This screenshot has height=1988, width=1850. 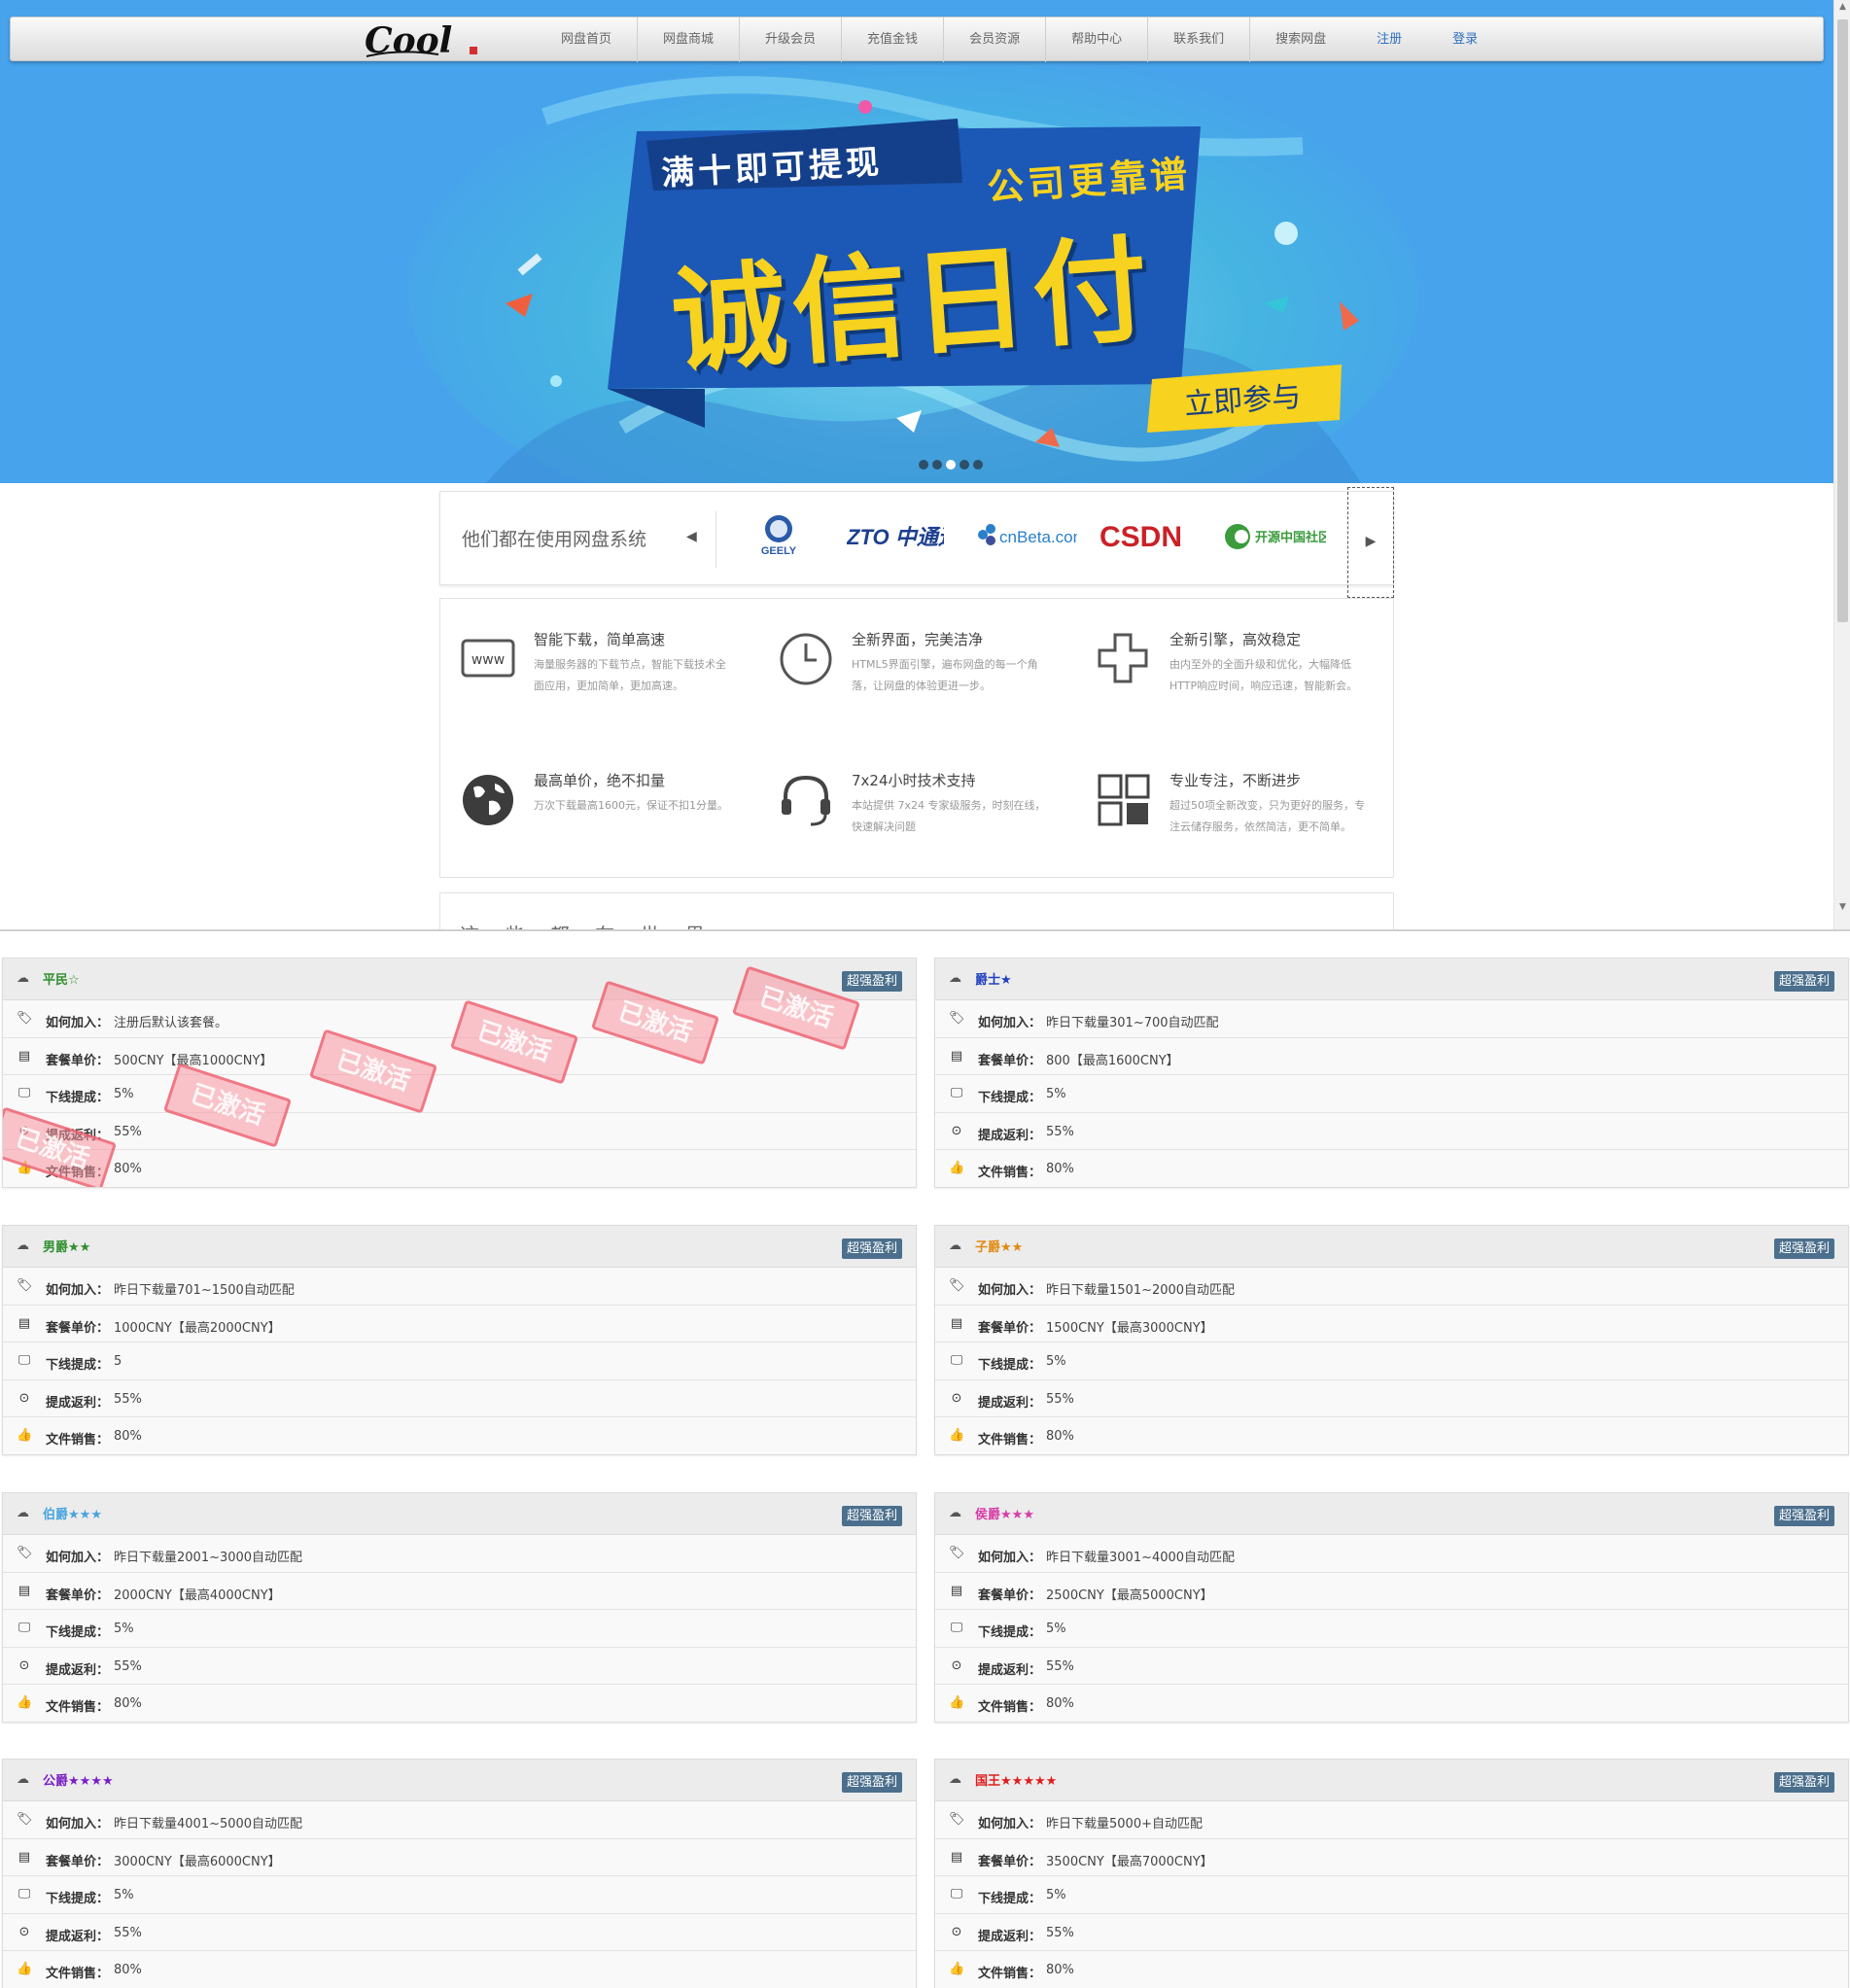 I want to click on cool-logo: Cool, so click(x=424, y=39).